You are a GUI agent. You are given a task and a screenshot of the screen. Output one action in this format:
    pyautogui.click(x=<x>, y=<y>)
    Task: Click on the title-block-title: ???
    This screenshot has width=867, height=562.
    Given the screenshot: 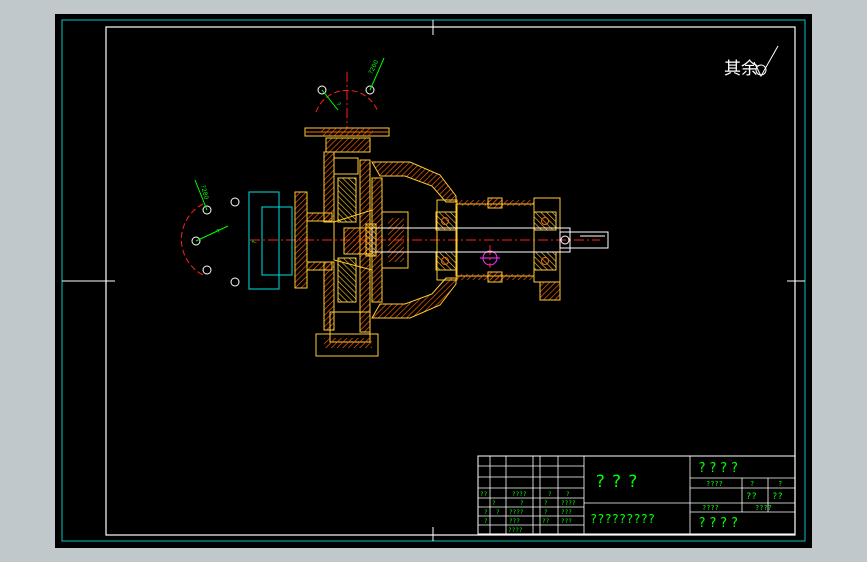 What is the action you would take?
    pyautogui.click(x=619, y=482)
    